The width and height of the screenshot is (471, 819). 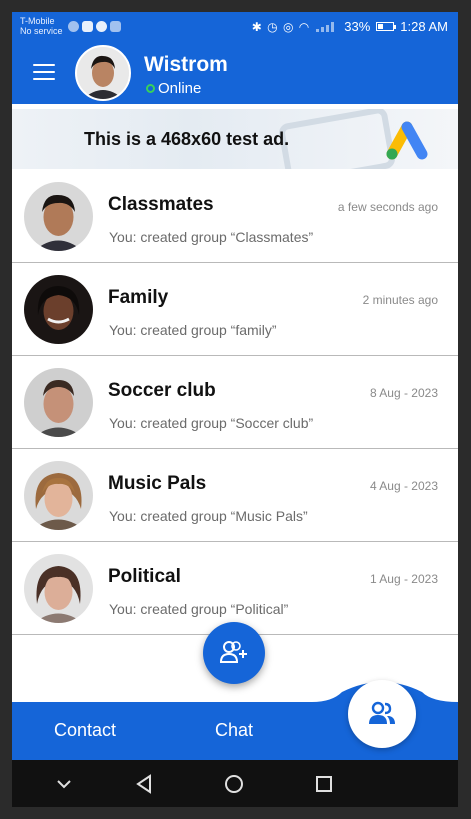 I want to click on status-bar: T-Mobile No service ✱ ◷ ◎ ◠ 33% 1:28 AM, so click(x=235, y=27).